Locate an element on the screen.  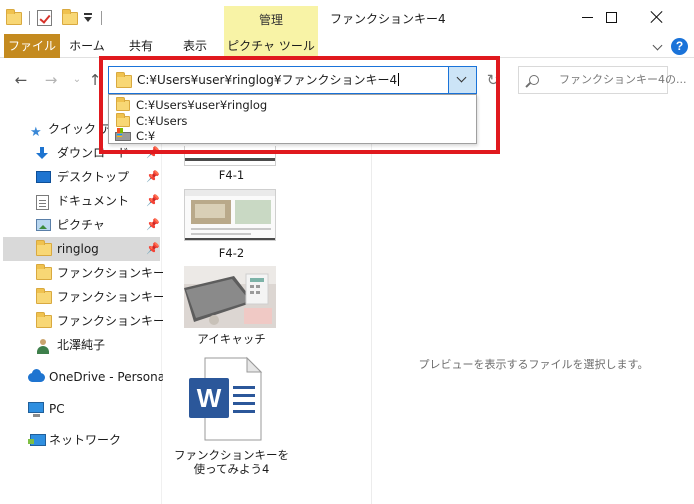
new-folder-icon is located at coordinates (70, 16).